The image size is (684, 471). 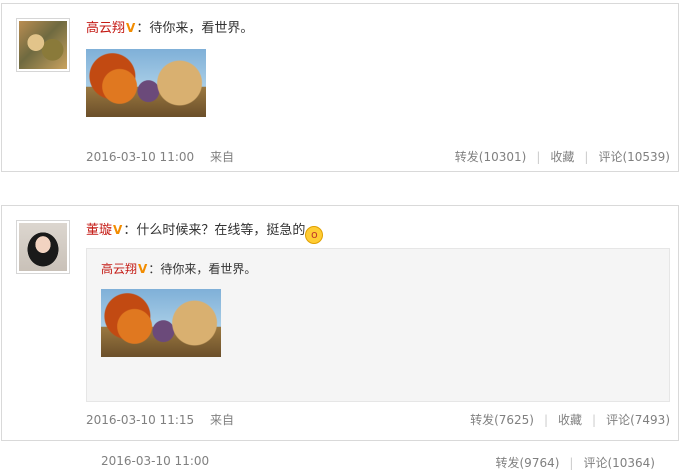 What do you see at coordinates (634, 157) in the screenshot?
I see `comment-button: 评论(10539)` at bounding box center [634, 157].